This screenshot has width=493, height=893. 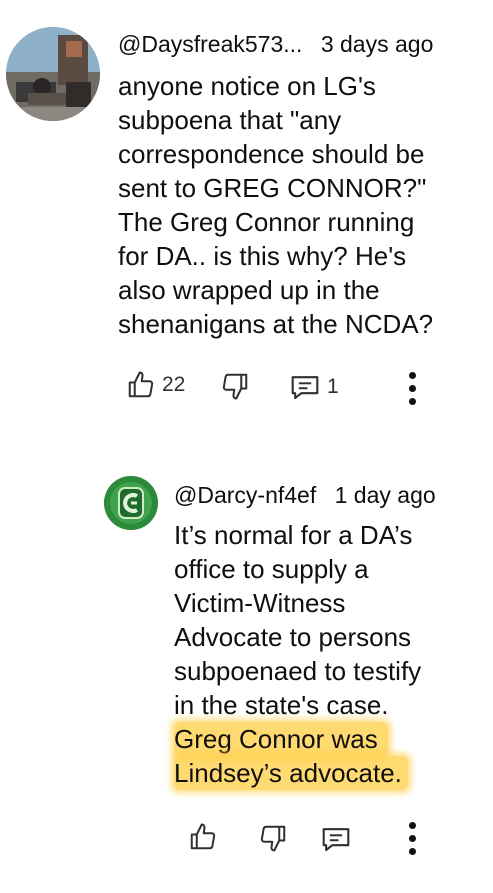 I want to click on comment-line: for DA.. is this why? He's, so click(x=262, y=256).